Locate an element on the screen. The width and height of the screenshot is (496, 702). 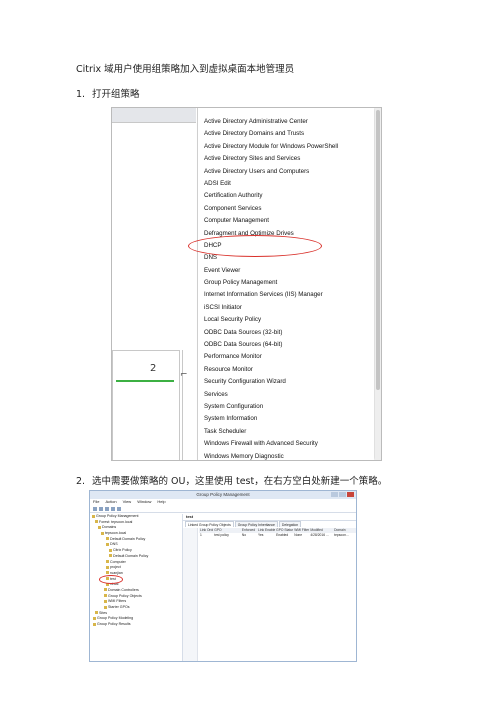
menu-item: Services is located at coordinates (286, 395).